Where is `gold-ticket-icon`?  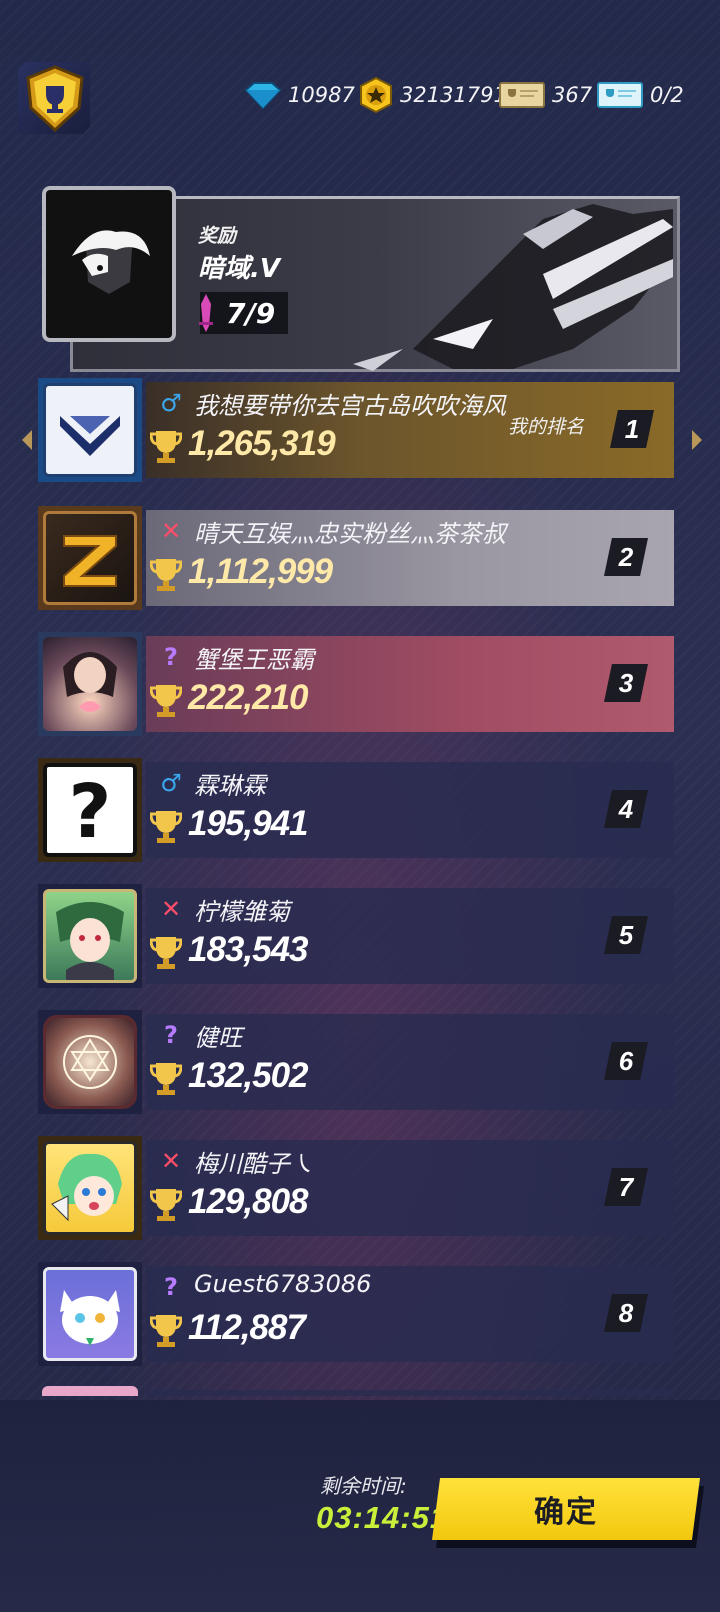
gold-ticket-icon is located at coordinates (522, 95).